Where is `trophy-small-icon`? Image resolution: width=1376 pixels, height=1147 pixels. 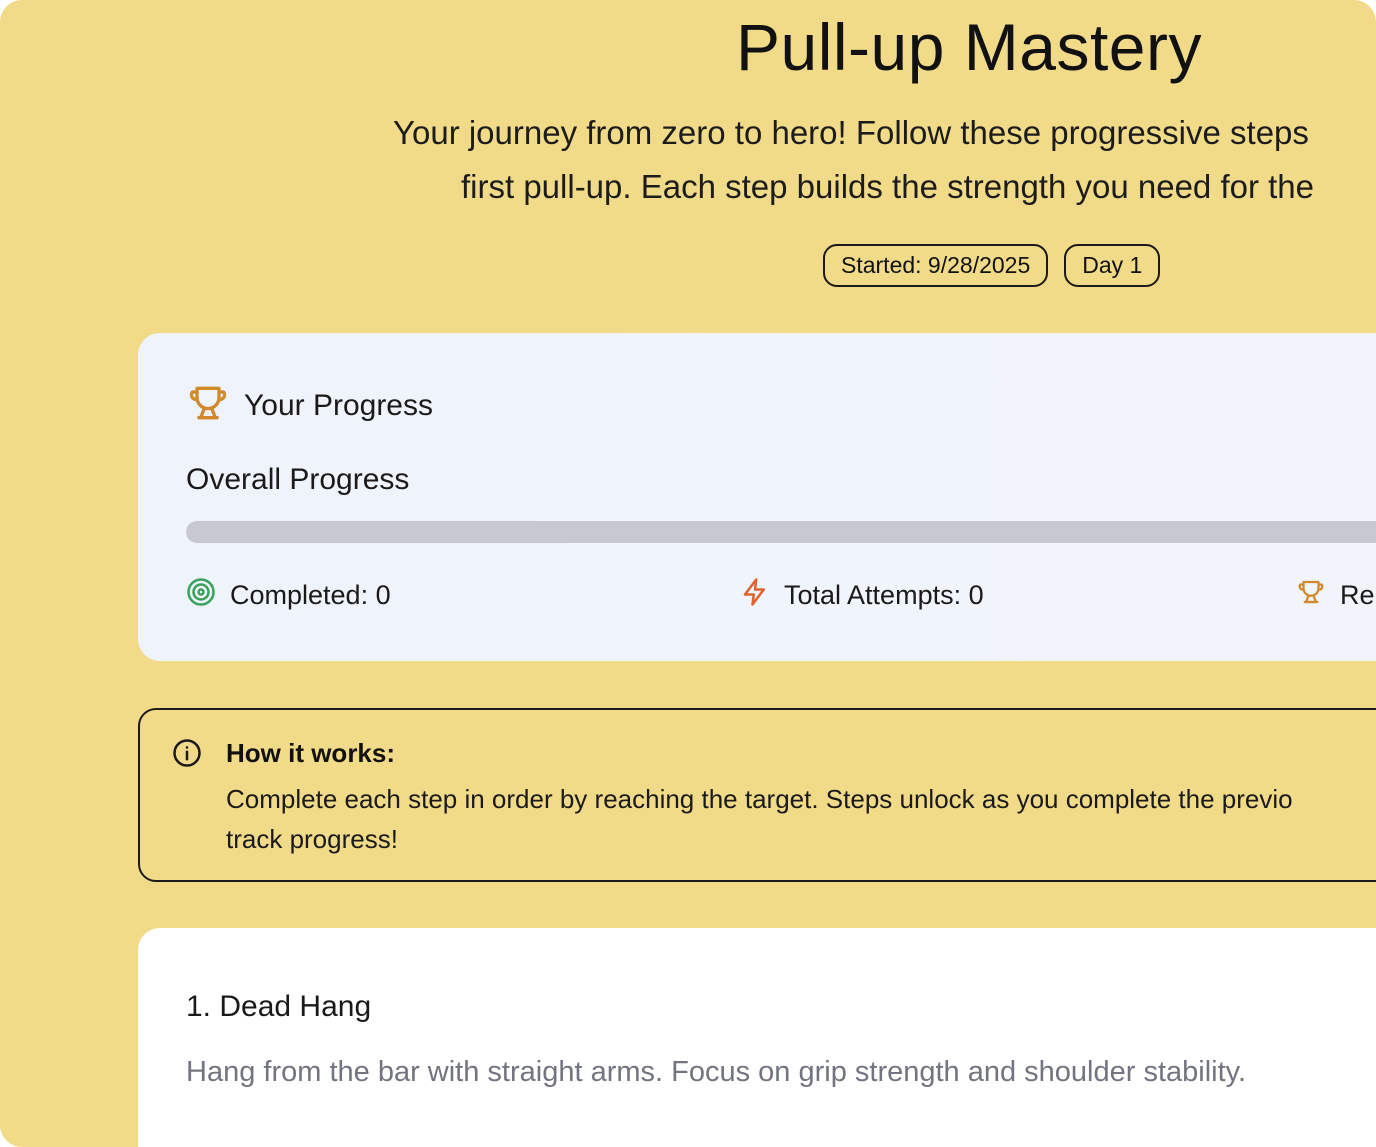
trophy-small-icon is located at coordinates (1311, 595).